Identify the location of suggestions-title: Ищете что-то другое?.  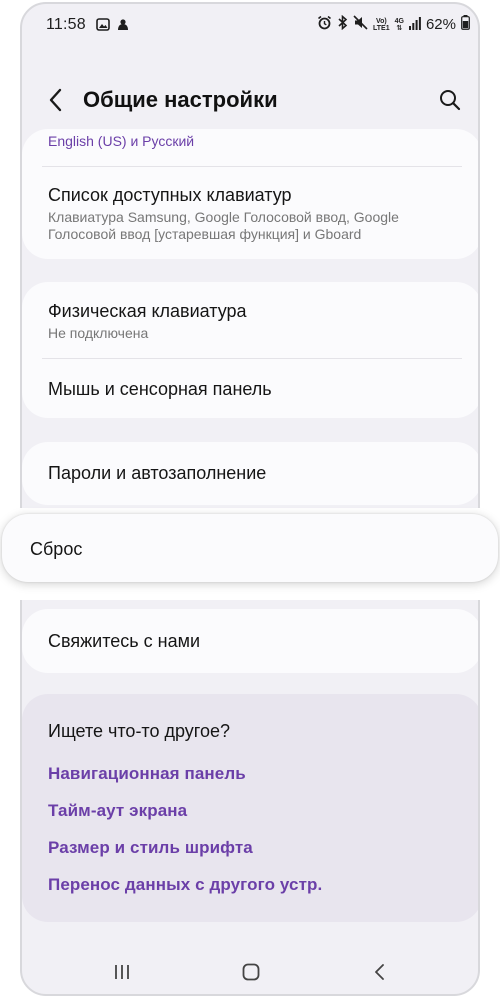
(139, 731).